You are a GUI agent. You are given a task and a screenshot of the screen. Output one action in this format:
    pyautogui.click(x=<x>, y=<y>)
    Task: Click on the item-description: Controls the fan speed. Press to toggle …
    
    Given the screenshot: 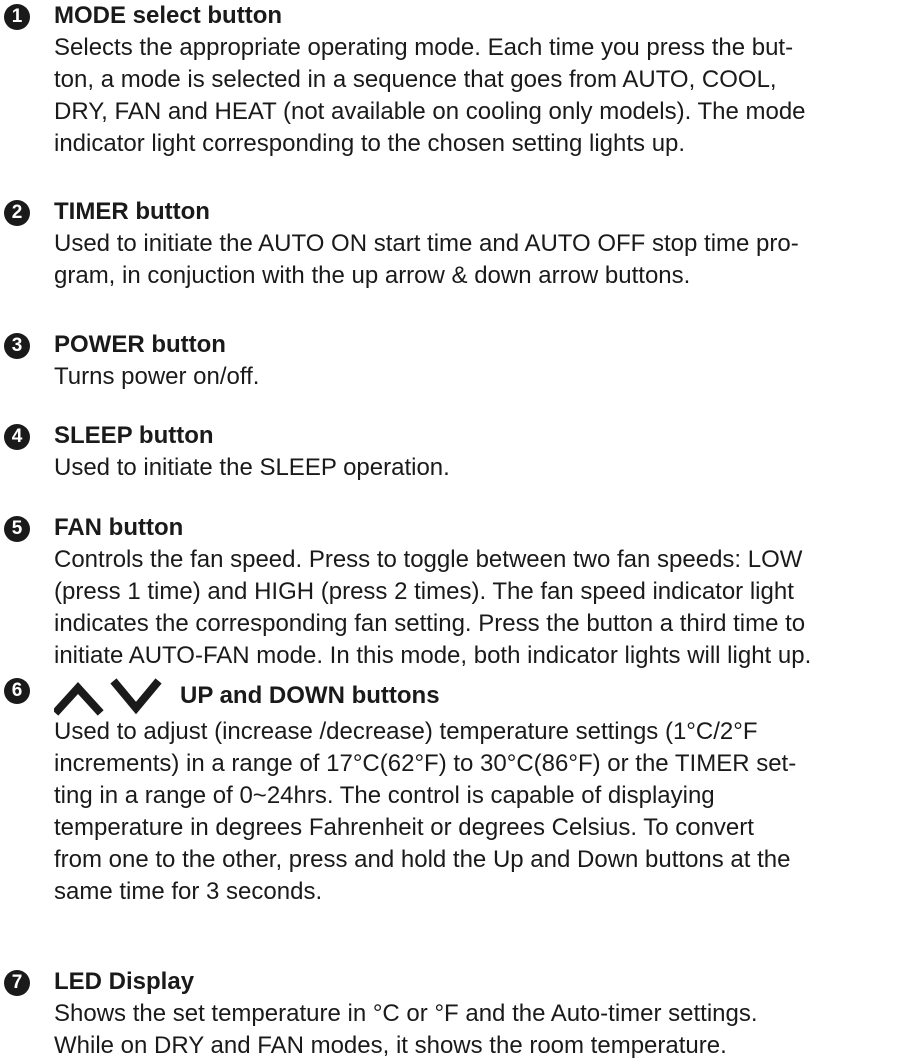 What is the action you would take?
    pyautogui.click(x=433, y=607)
    